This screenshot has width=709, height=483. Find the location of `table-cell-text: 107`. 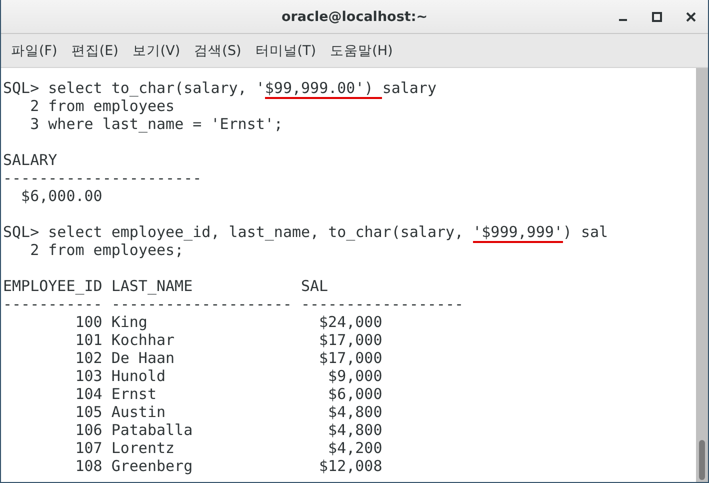

table-cell-text: 107 is located at coordinates (88, 448).